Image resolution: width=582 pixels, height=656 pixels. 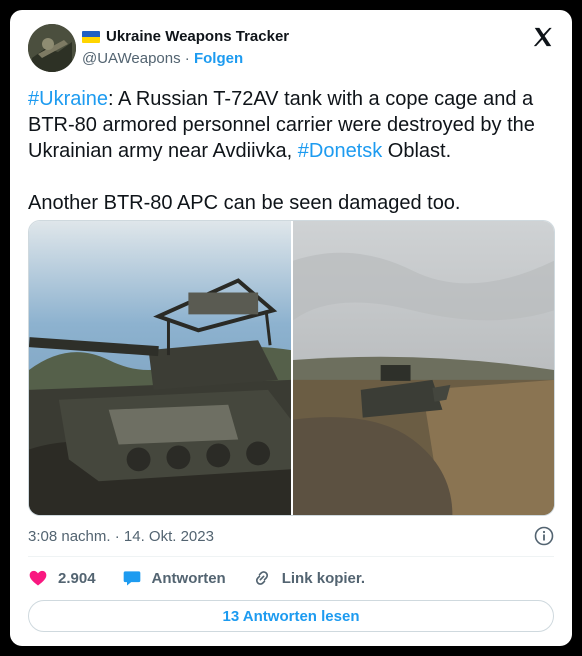 What do you see at coordinates (131, 58) in the screenshot?
I see `author-handle: @UAWeapons` at bounding box center [131, 58].